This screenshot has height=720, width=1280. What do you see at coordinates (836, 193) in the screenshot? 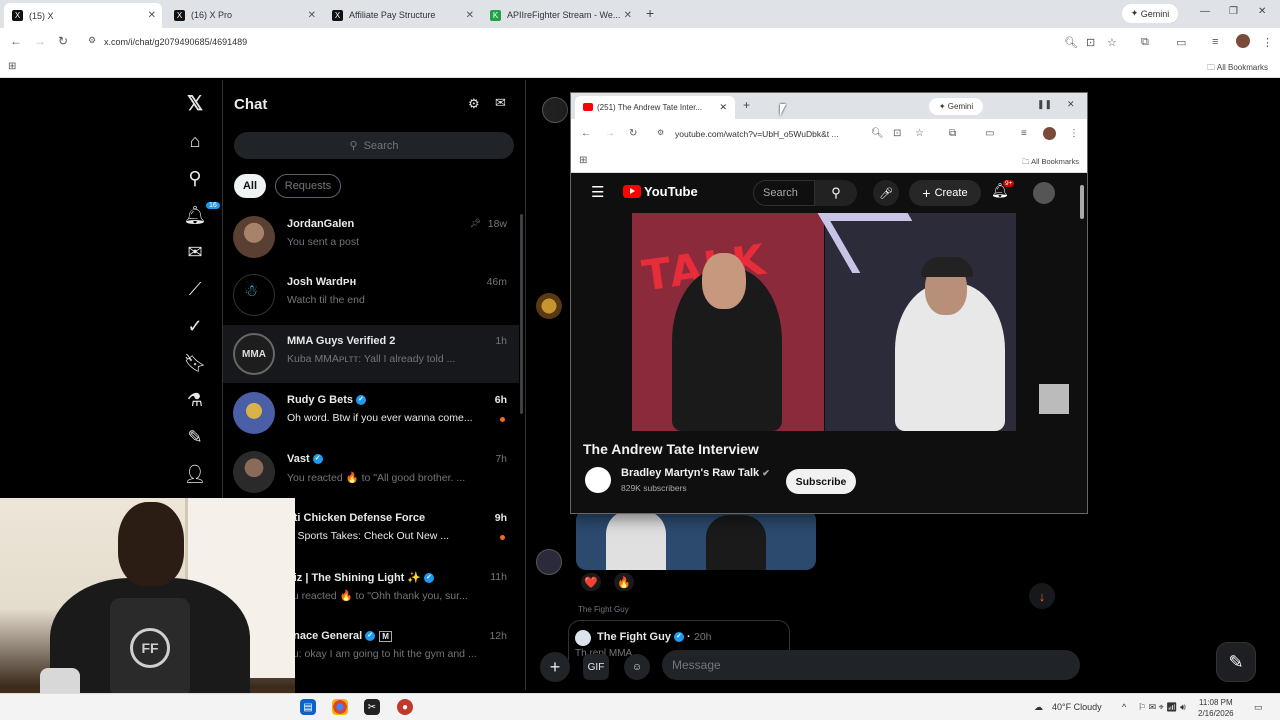
I see `youtube-search-button: ⚲` at bounding box center [836, 193].